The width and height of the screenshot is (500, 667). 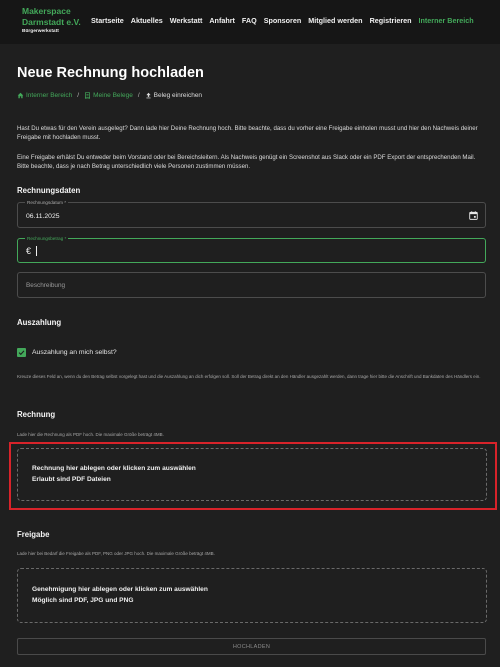 What do you see at coordinates (110, 73) in the screenshot?
I see `page-title: Neue Rechnung hochladen` at bounding box center [110, 73].